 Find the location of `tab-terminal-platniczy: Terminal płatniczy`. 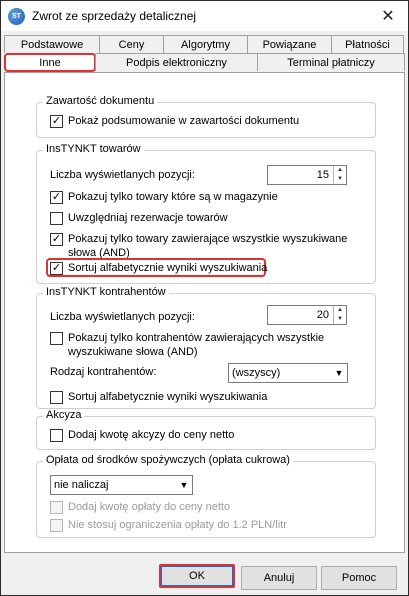

tab-terminal-platniczy: Terminal płatniczy is located at coordinates (331, 62).